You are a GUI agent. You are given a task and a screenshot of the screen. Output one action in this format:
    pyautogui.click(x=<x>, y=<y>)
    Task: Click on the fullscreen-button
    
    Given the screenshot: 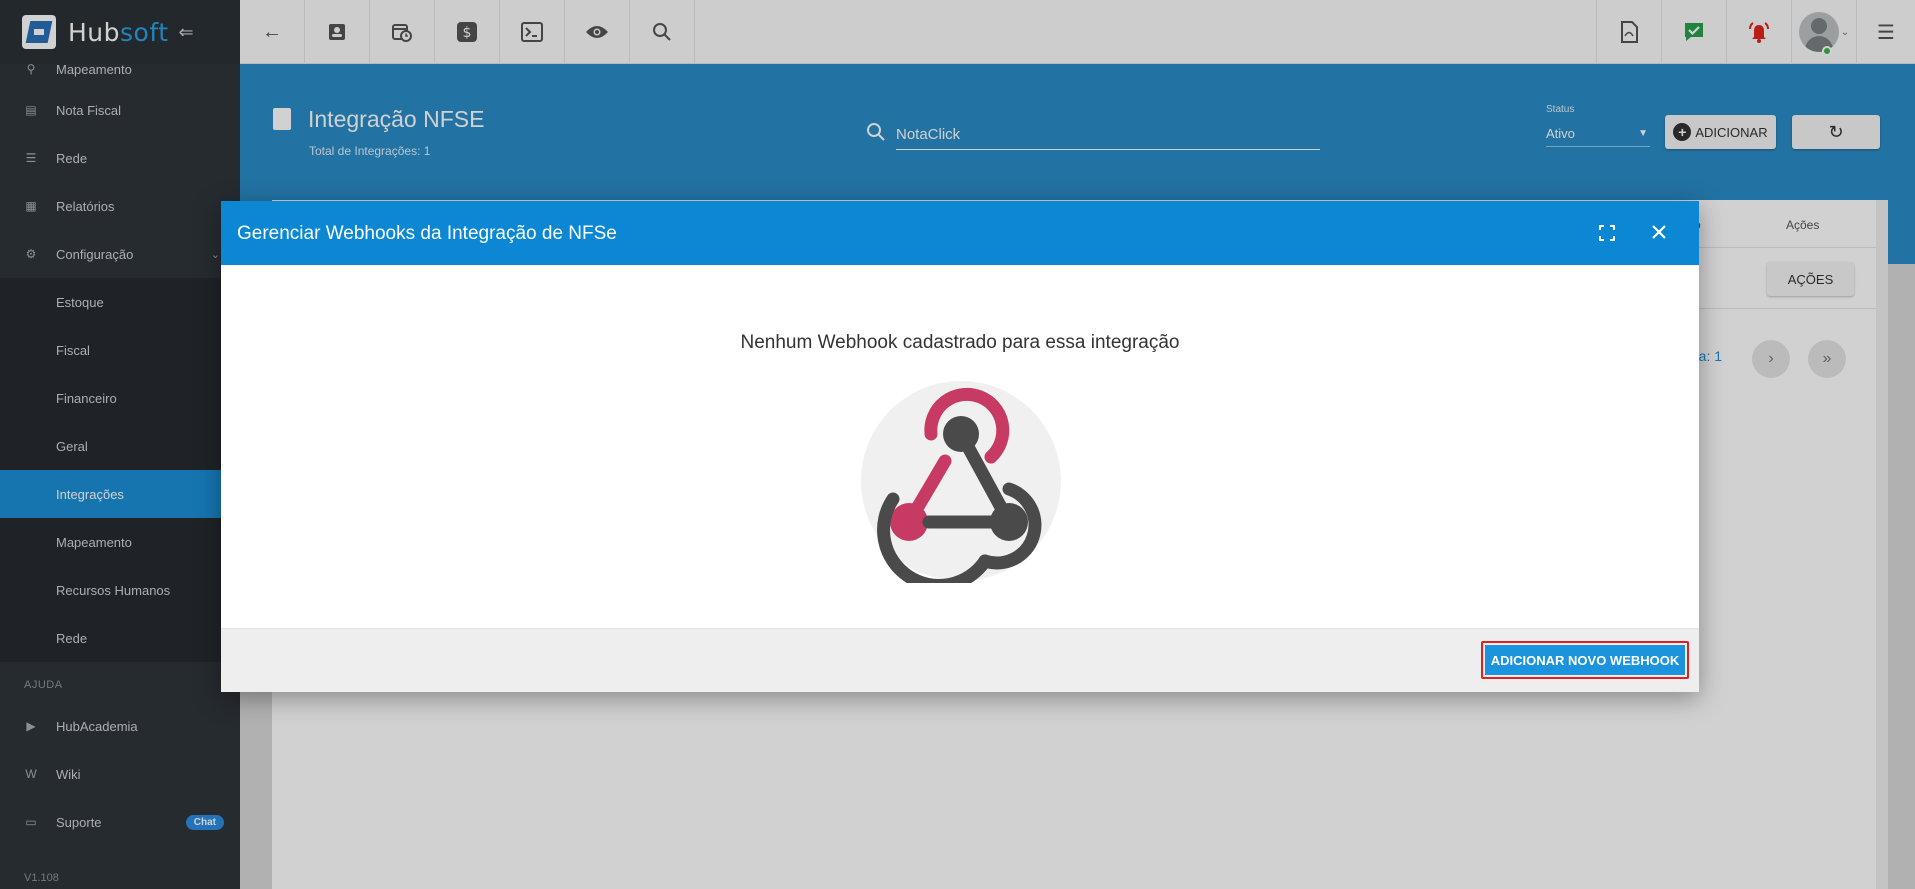 What is the action you would take?
    pyautogui.click(x=1607, y=233)
    